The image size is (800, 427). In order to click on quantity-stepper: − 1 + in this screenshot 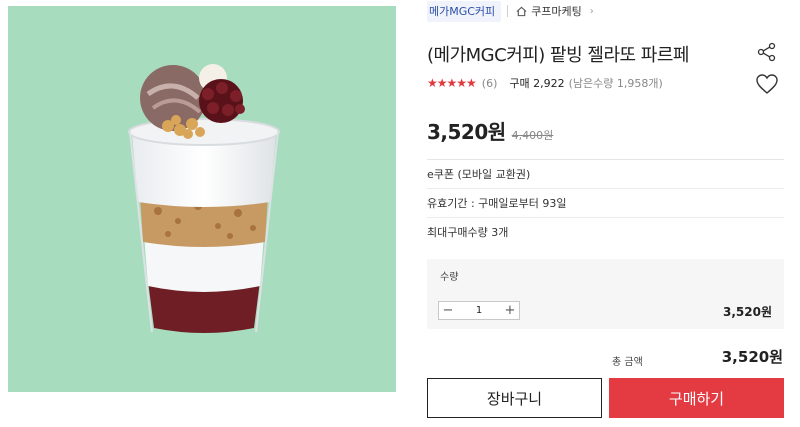, I will do `click(479, 310)`.